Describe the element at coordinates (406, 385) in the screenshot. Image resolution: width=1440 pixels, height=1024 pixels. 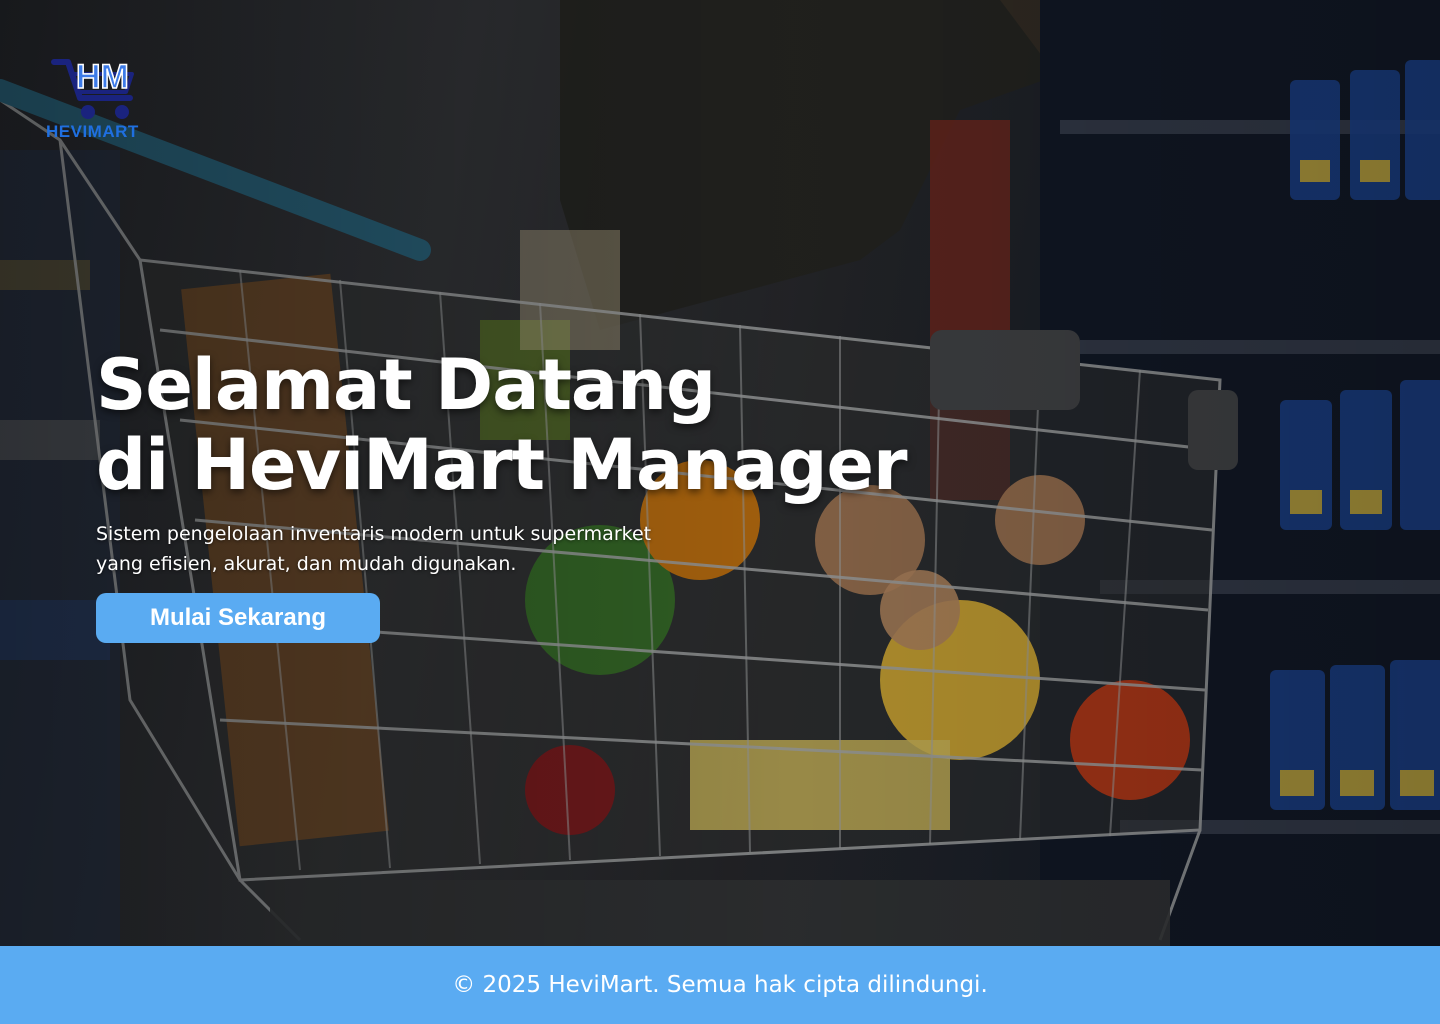
I see `hero-title-line-1: Selamat Datang` at that location.